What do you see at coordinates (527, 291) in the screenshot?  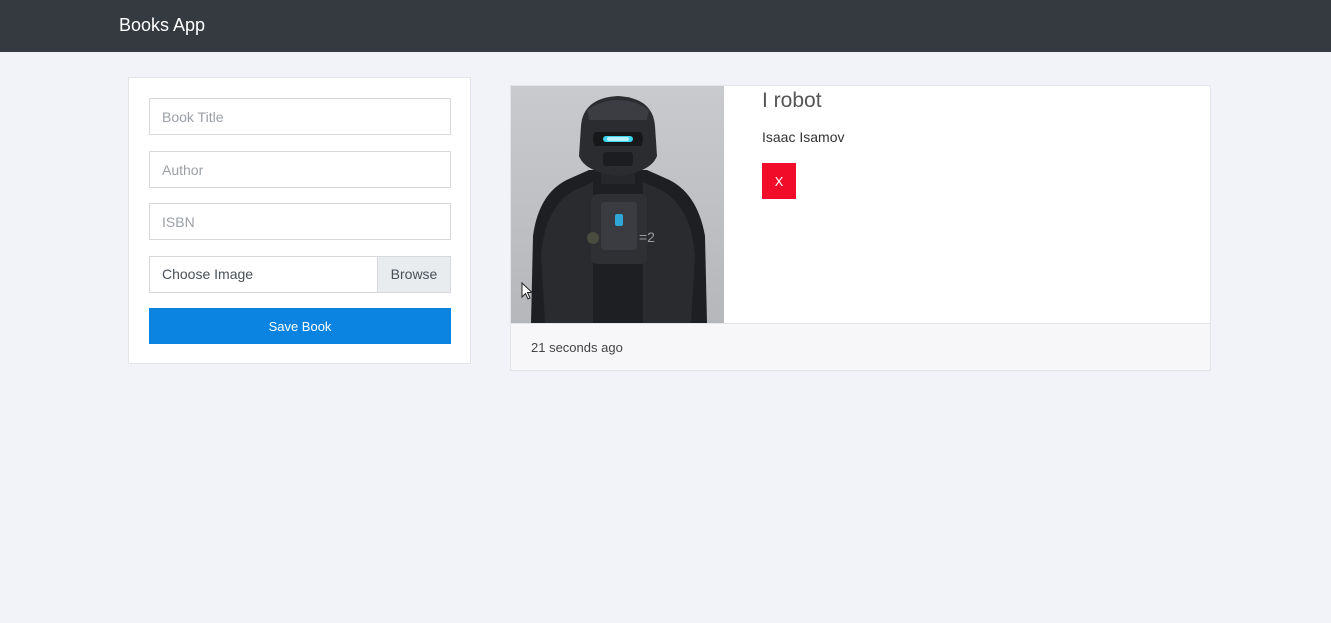 I see `mouse-pointer-icon` at bounding box center [527, 291].